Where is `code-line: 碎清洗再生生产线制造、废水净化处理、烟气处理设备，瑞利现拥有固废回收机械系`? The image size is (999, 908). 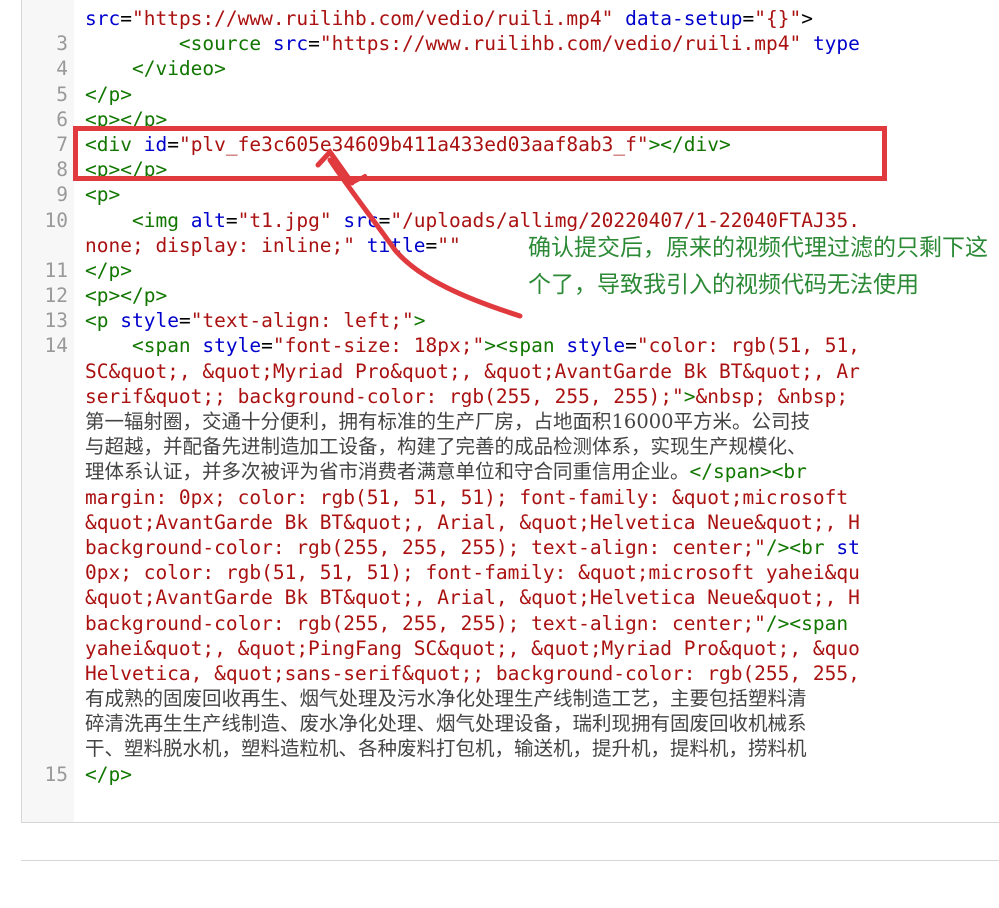
code-line: 碎清洗再生生产线制造、废水净化处理、烟气处理设备，瑞利现拥有固废回收机械系 is located at coordinates (510, 723).